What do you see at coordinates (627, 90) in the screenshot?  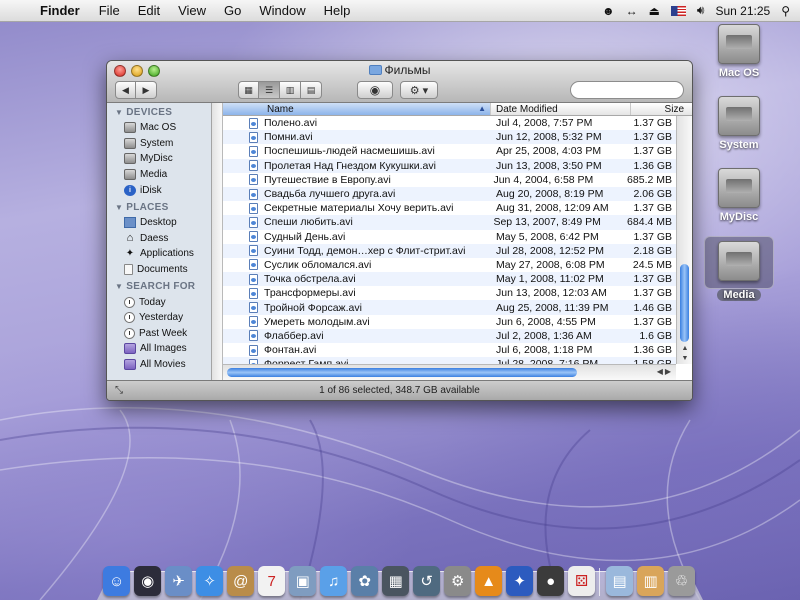 I see `search-field` at bounding box center [627, 90].